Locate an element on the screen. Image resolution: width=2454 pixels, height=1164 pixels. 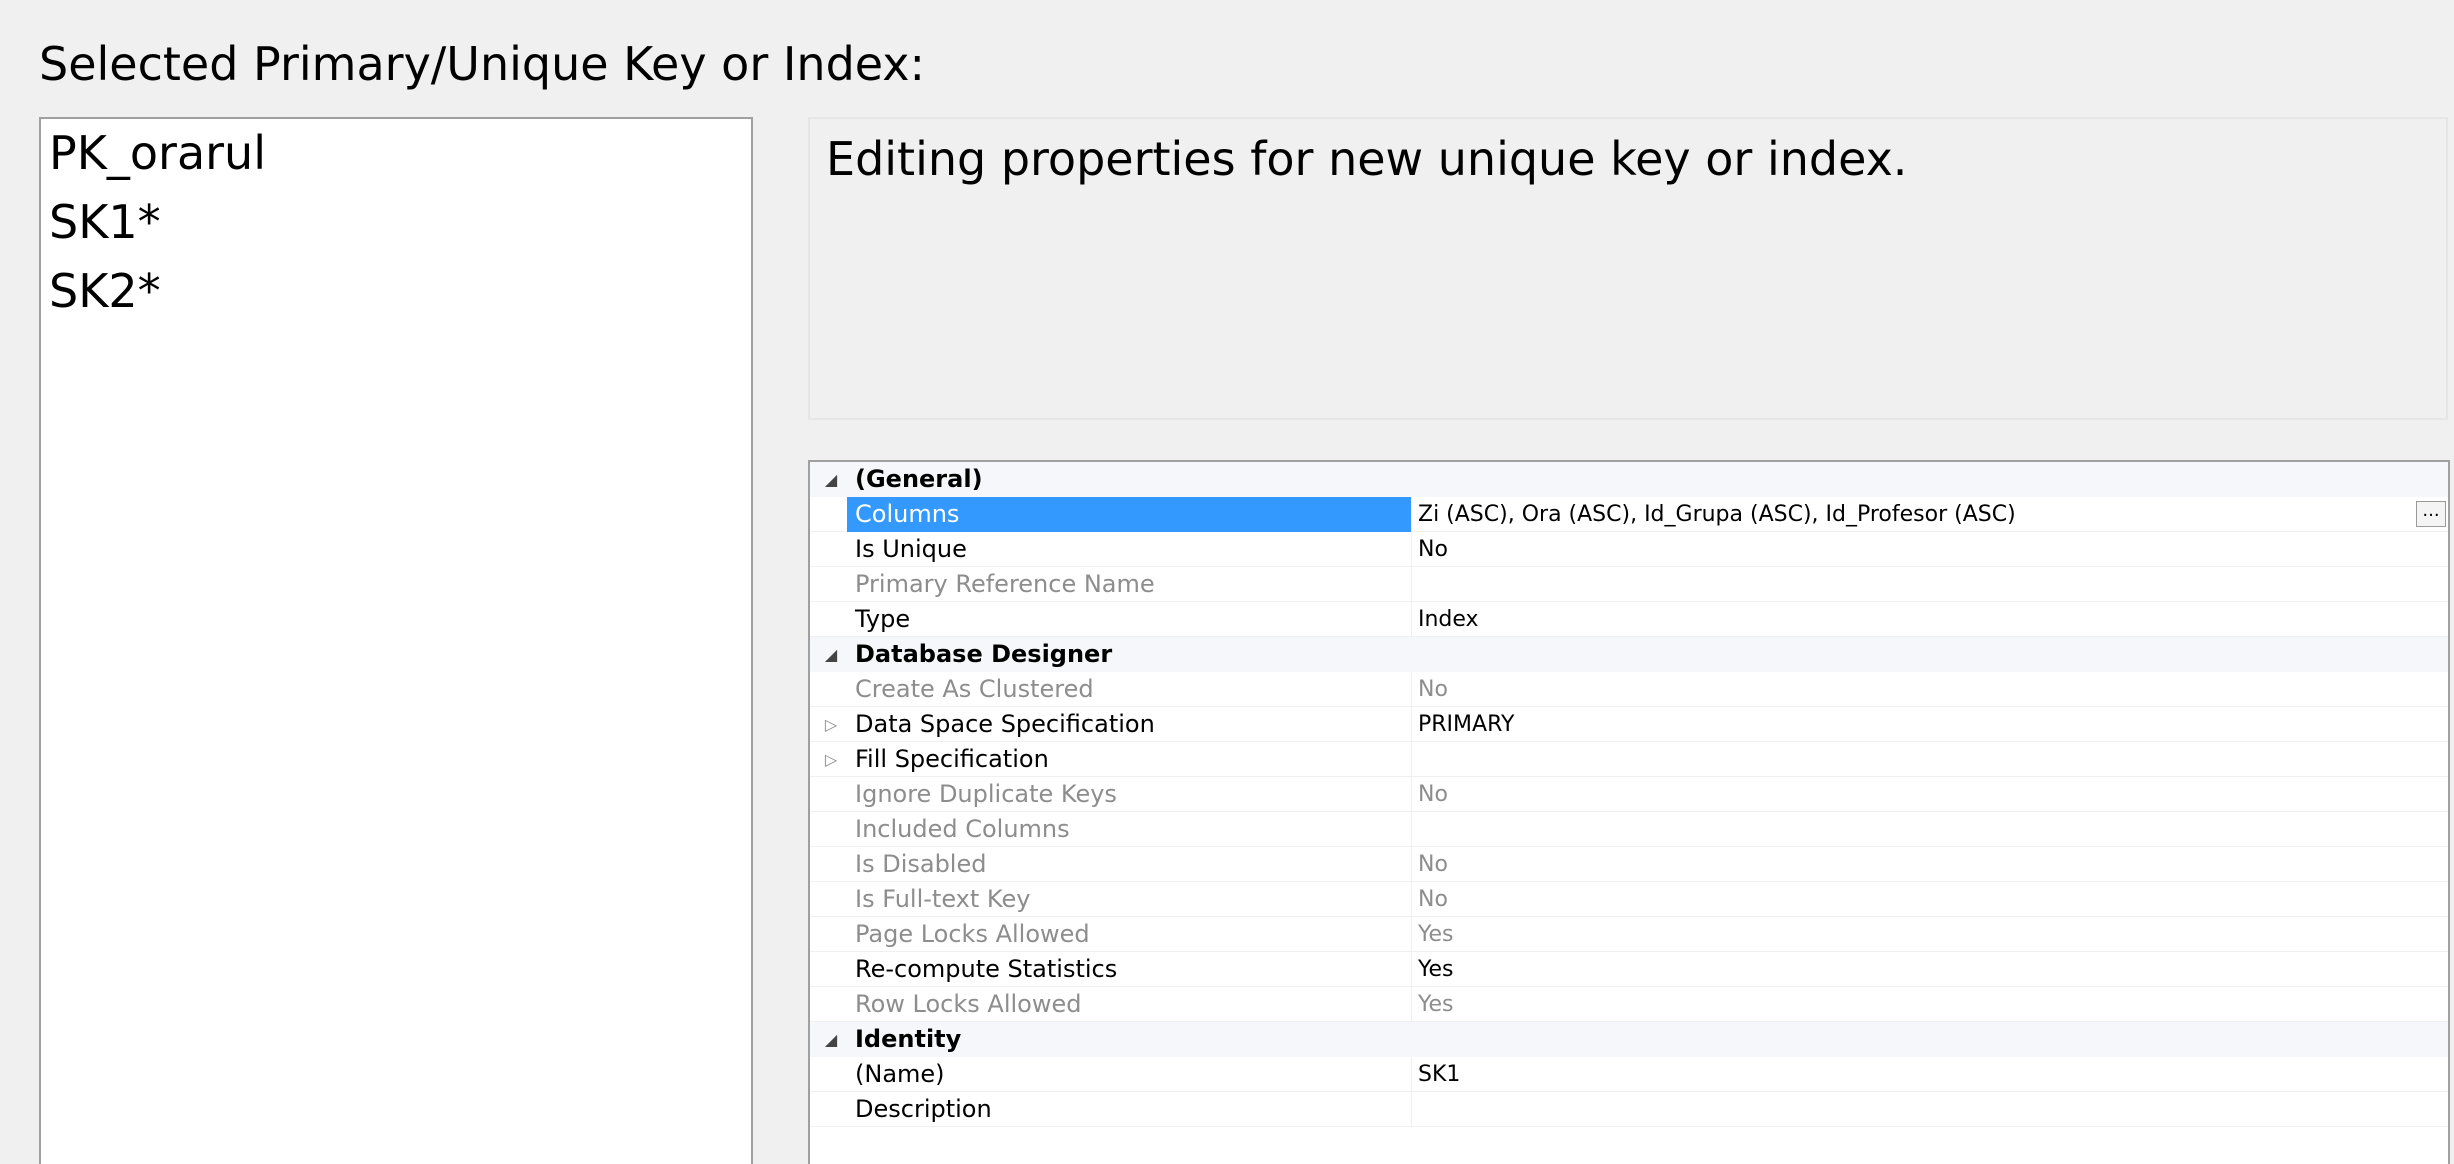
property-name: Data Space Specification is located at coordinates (1129, 724).